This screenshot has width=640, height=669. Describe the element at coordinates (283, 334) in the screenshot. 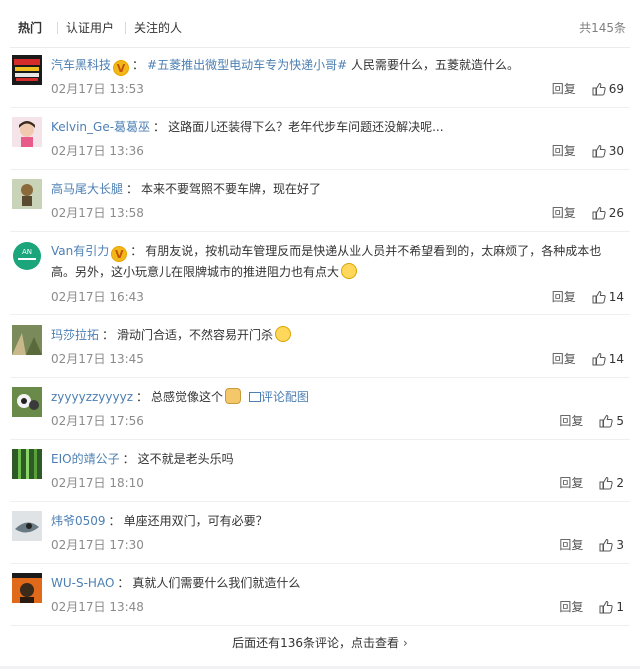

I see `shh-emoji-icon` at that location.